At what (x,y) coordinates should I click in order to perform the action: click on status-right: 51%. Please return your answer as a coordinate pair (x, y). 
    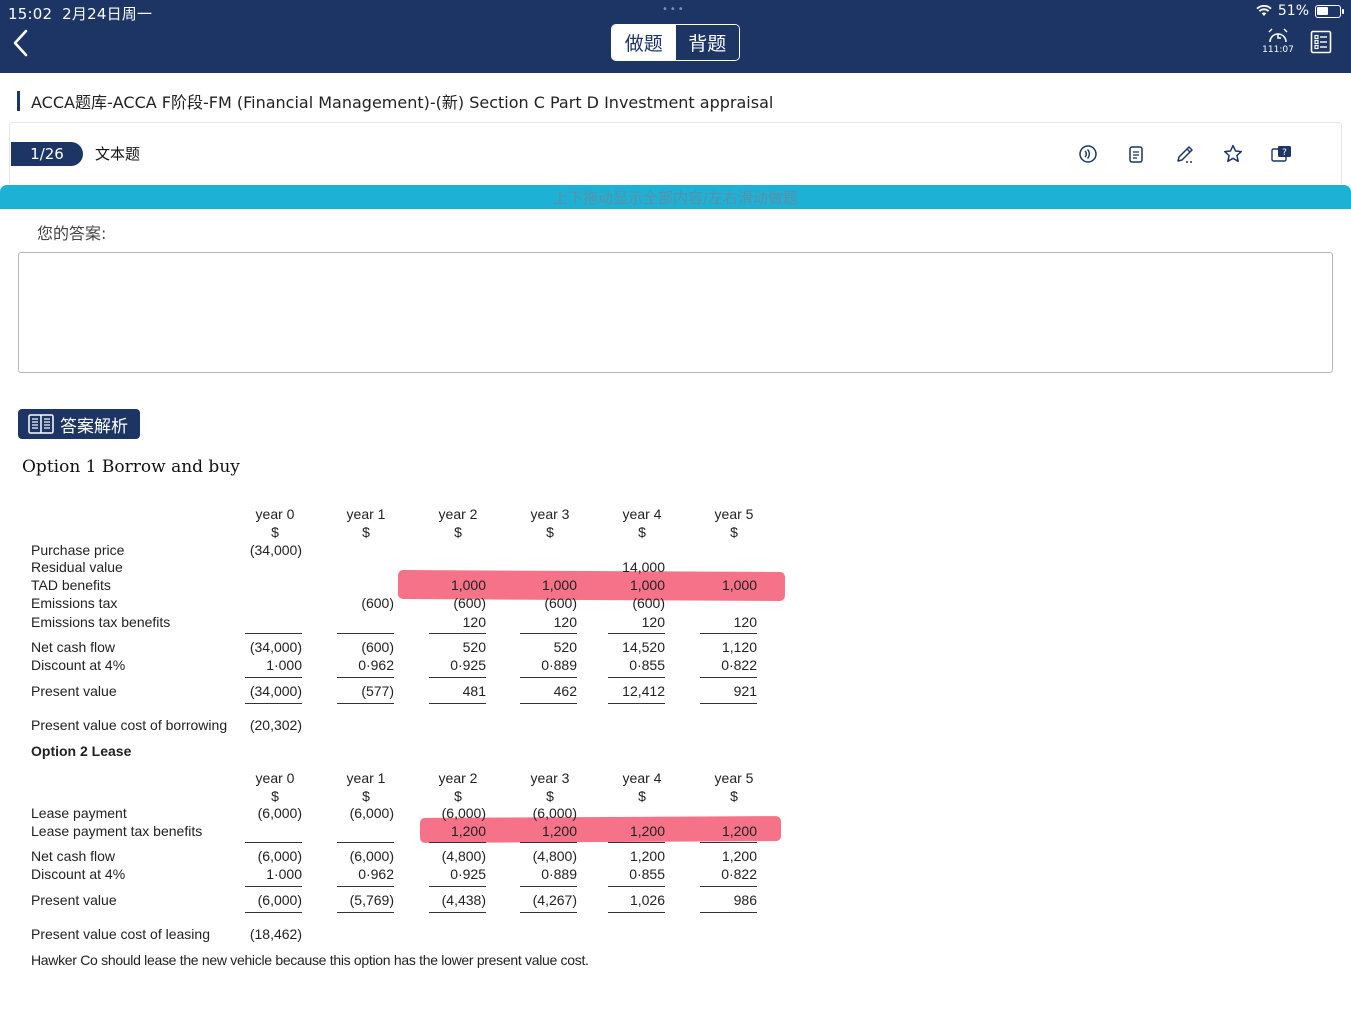
    Looking at the image, I should click on (1300, 11).